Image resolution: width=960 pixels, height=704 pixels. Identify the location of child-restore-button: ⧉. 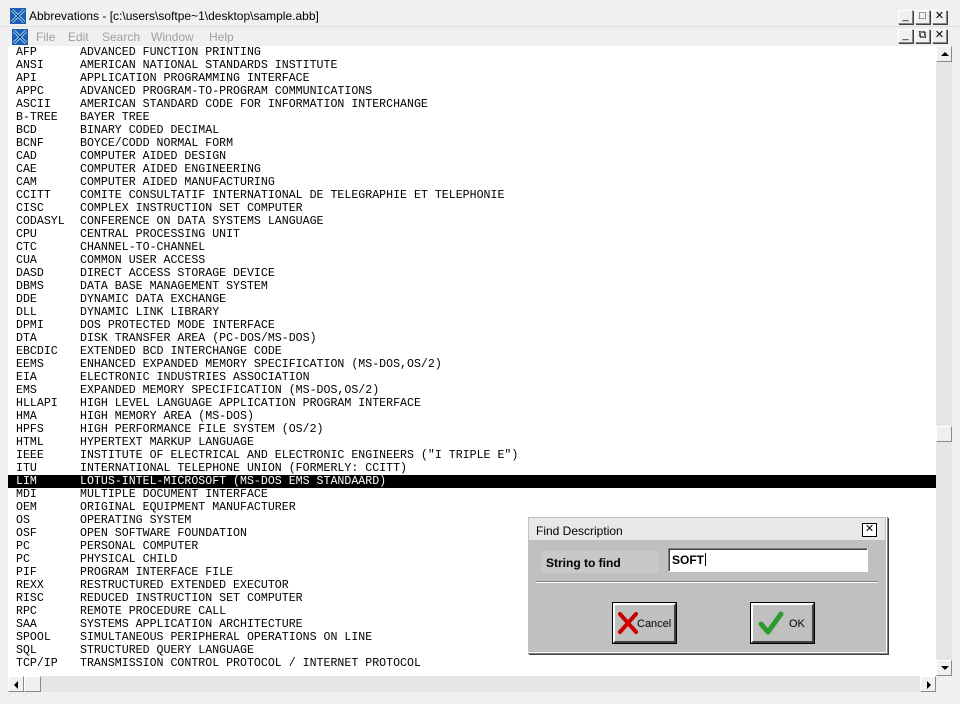
(922, 36).